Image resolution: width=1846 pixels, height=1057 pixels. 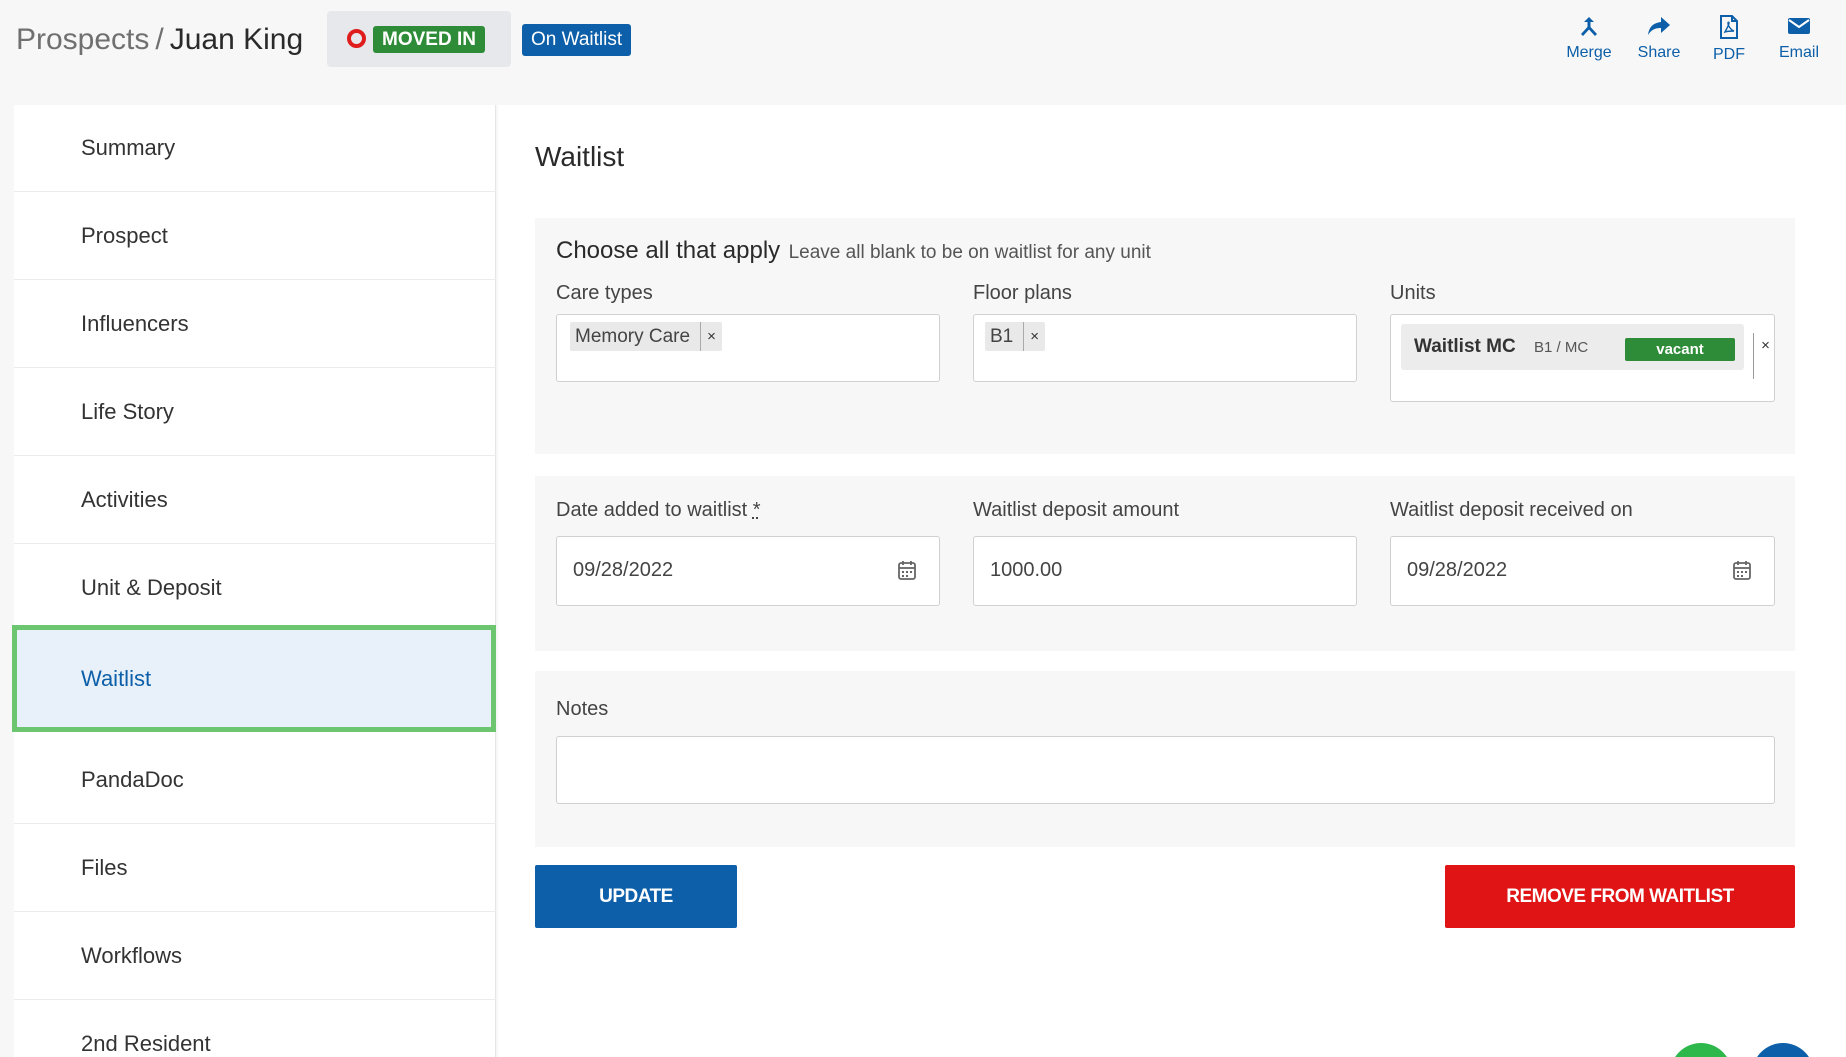 What do you see at coordinates (1765, 356) in the screenshot?
I see `remove-unit-icon: ×` at bounding box center [1765, 356].